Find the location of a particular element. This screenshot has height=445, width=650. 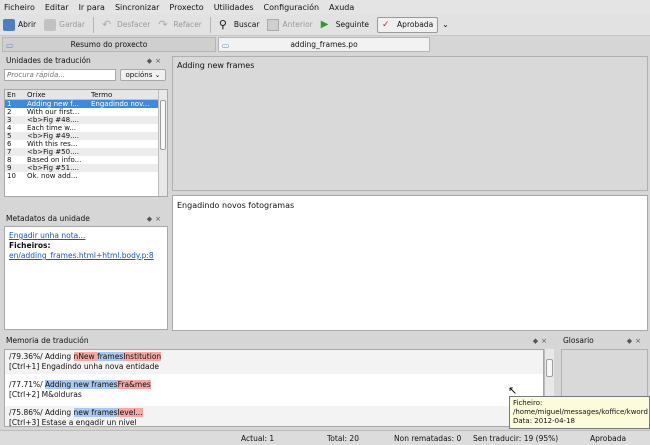

menu-file: Ficheiro is located at coordinates (19, 7).